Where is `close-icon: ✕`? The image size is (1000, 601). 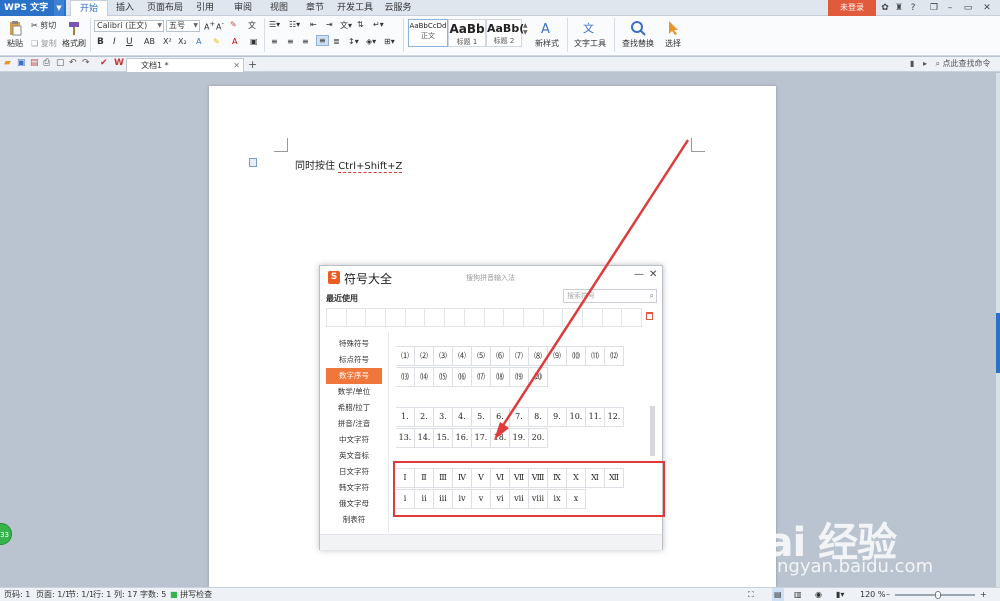 close-icon: ✕ is located at coordinates (653, 274).